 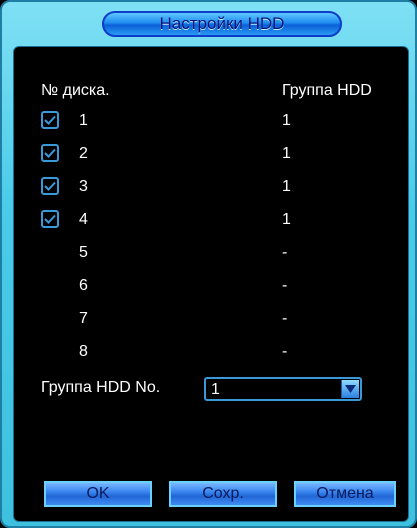 I want to click on disk-number: 2, so click(x=83, y=153).